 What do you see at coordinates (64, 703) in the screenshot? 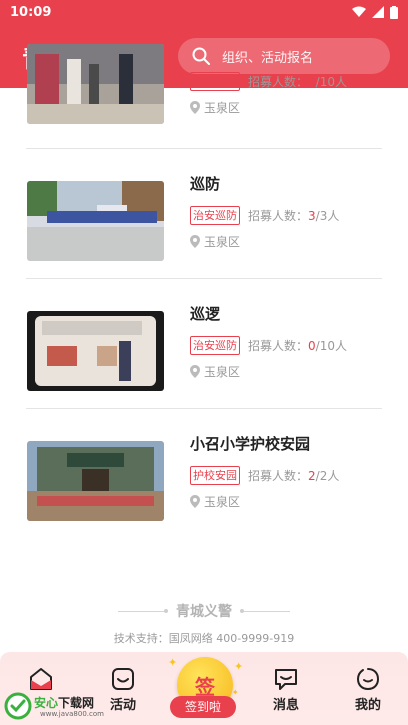
I see `watermark-text: 安心下载网` at bounding box center [64, 703].